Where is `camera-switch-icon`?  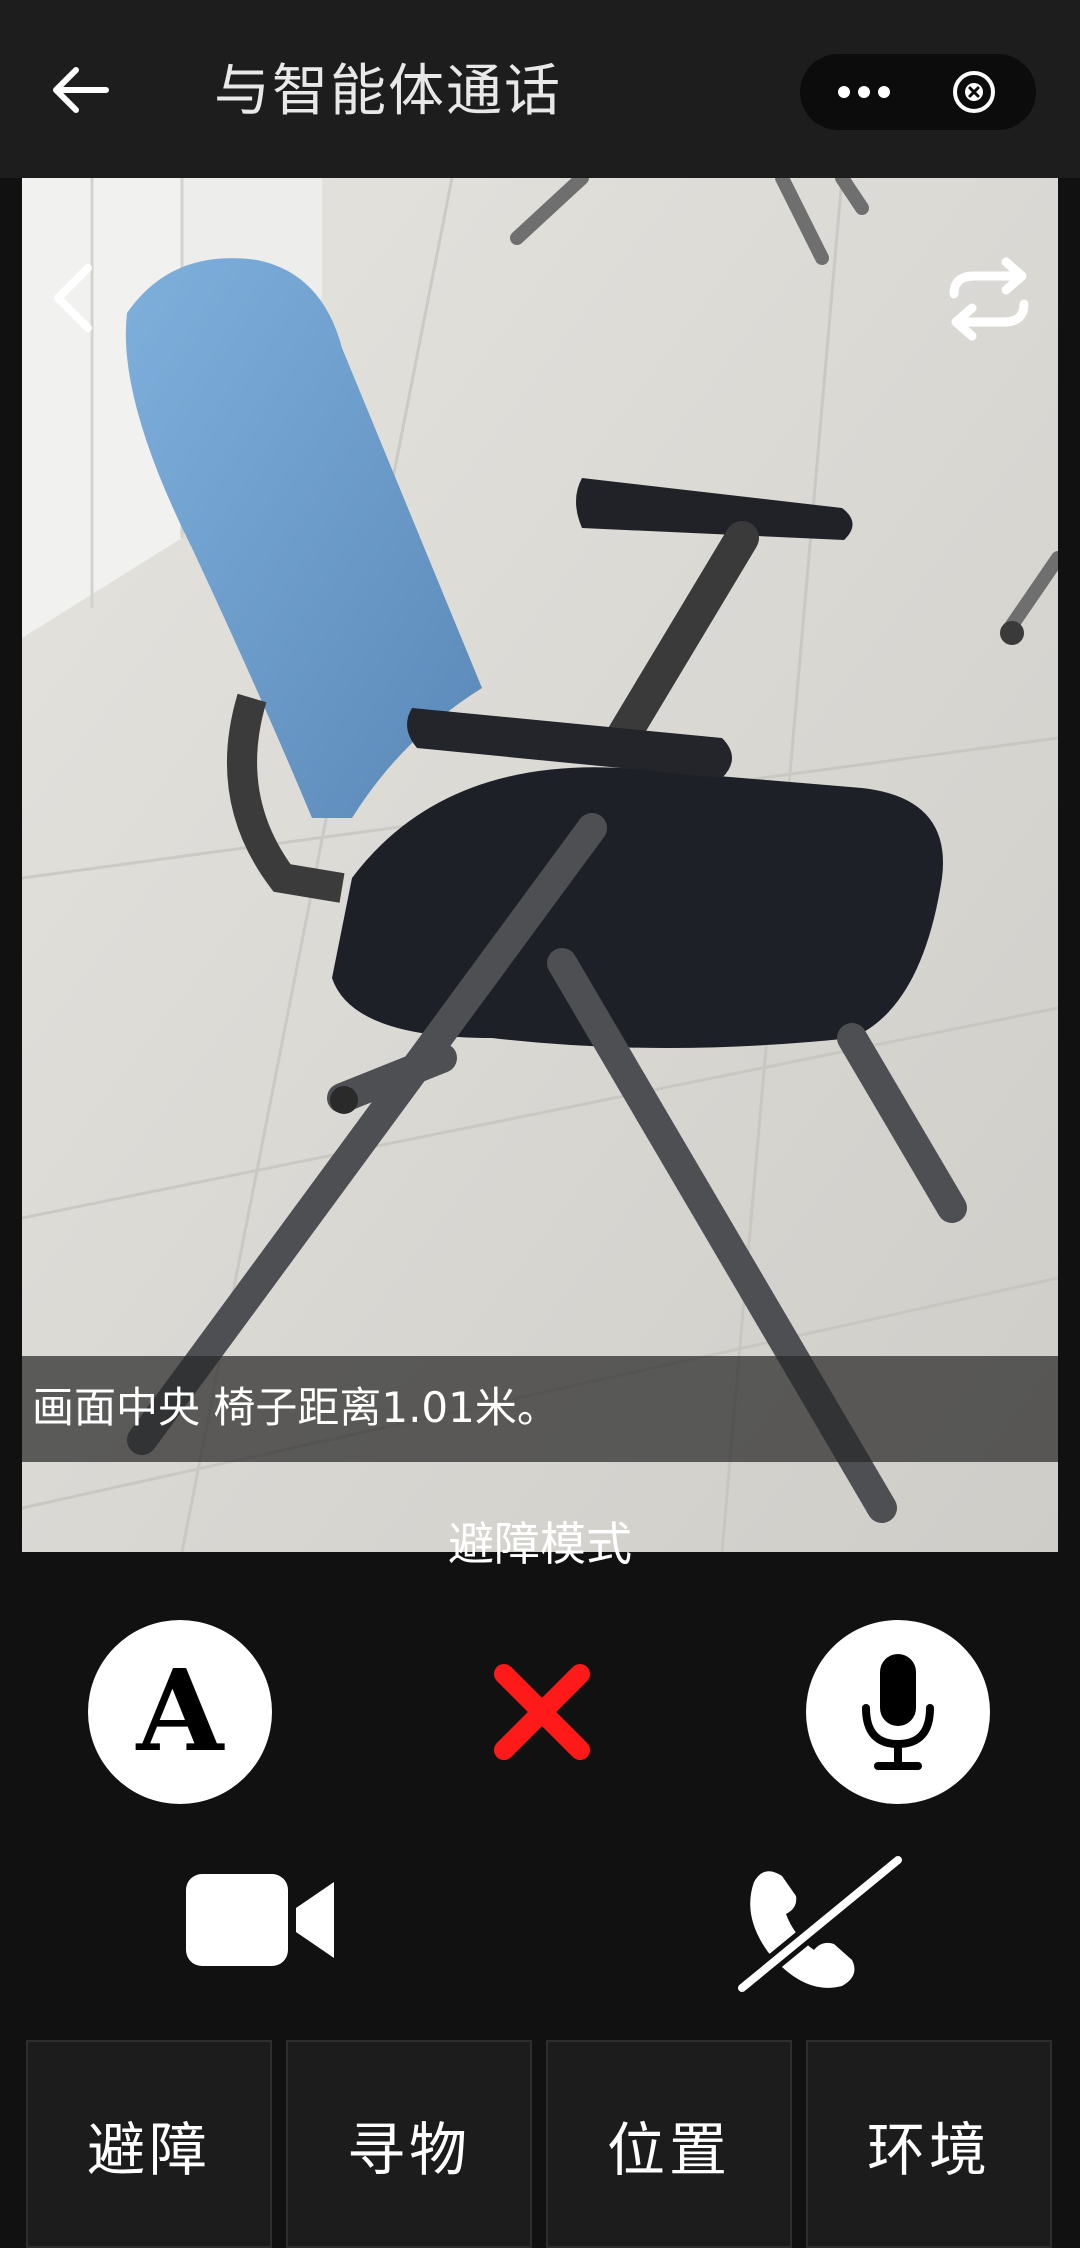 camera-switch-icon is located at coordinates (989, 299).